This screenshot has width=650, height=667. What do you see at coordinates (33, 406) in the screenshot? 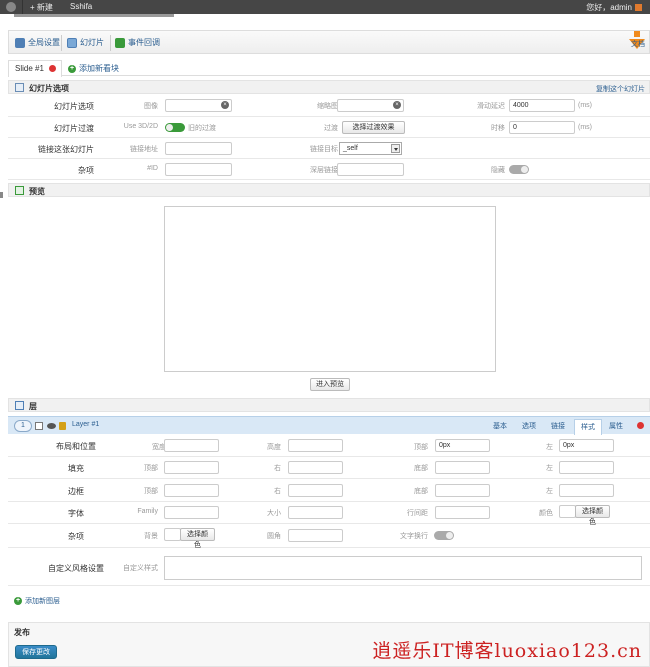
I see `layers-title: 层` at bounding box center [33, 406].